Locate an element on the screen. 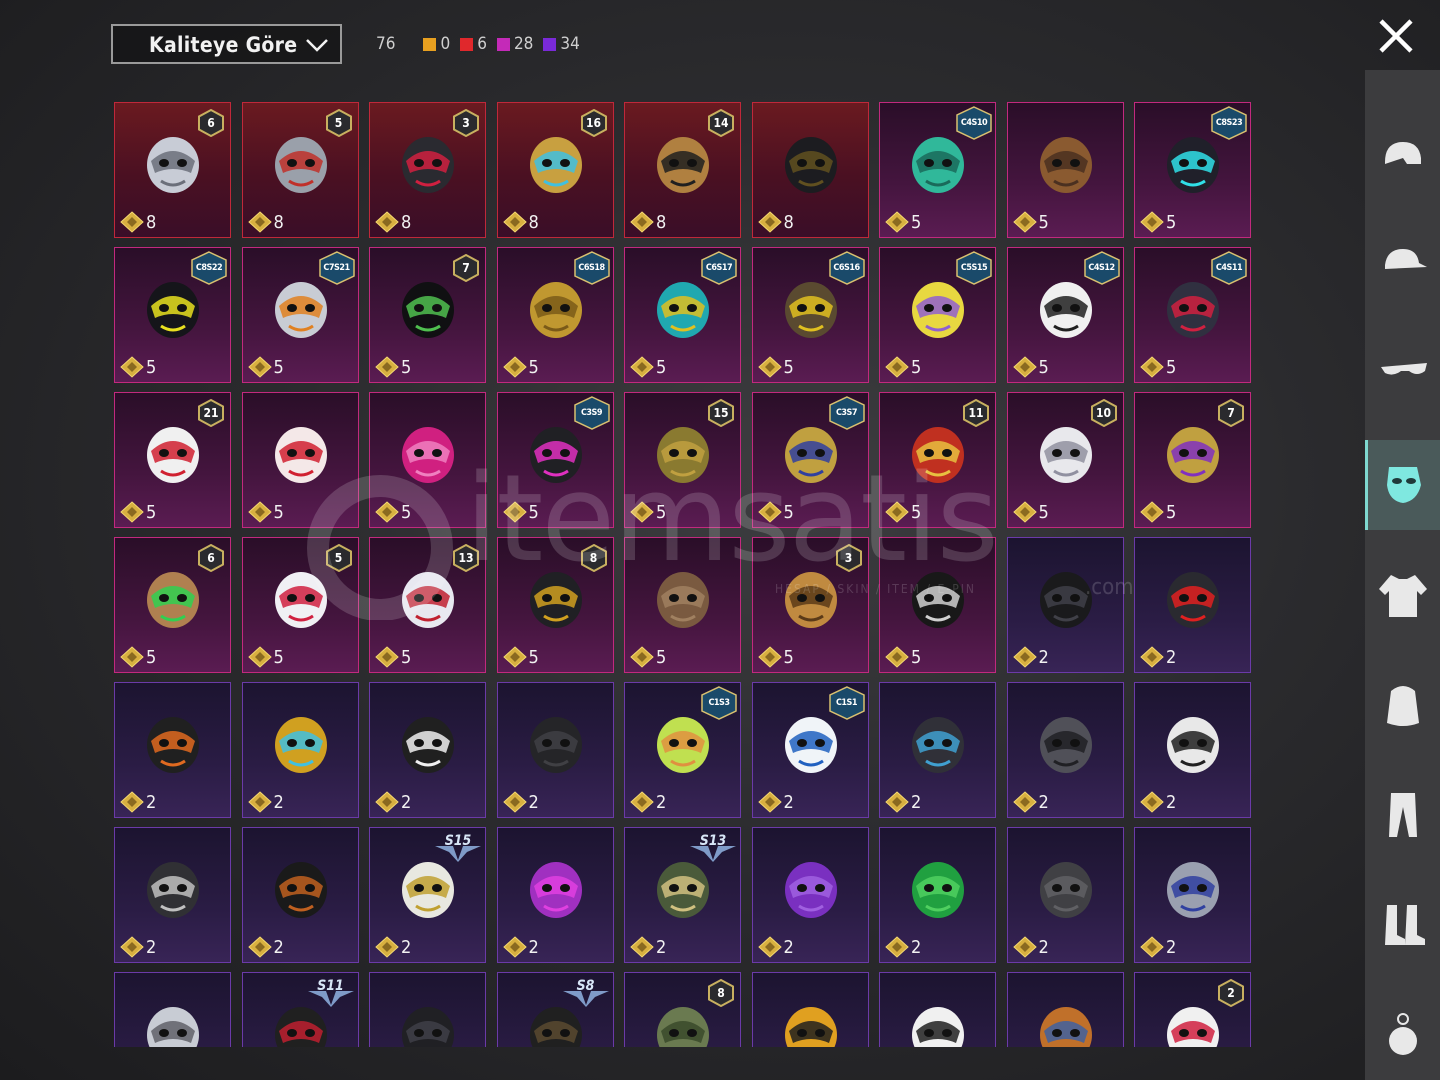  item-card: 15 5 is located at coordinates (682, 460).